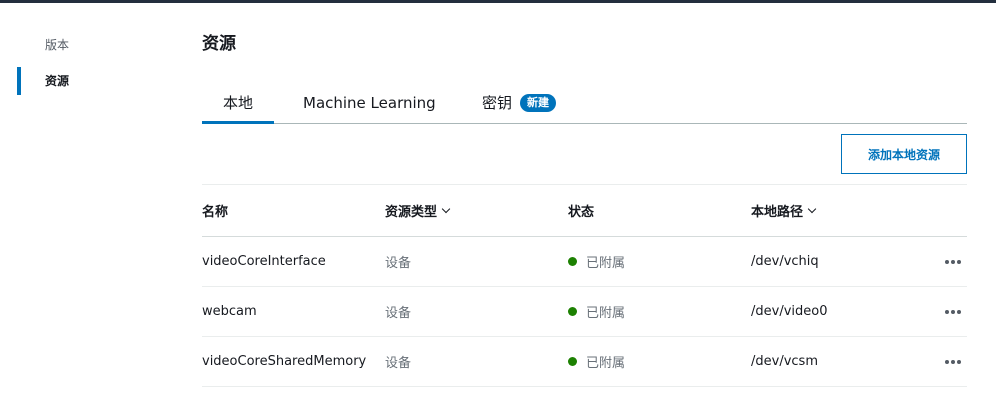  What do you see at coordinates (57, 45) in the screenshot?
I see `sidebar-item-version: 版本` at bounding box center [57, 45].